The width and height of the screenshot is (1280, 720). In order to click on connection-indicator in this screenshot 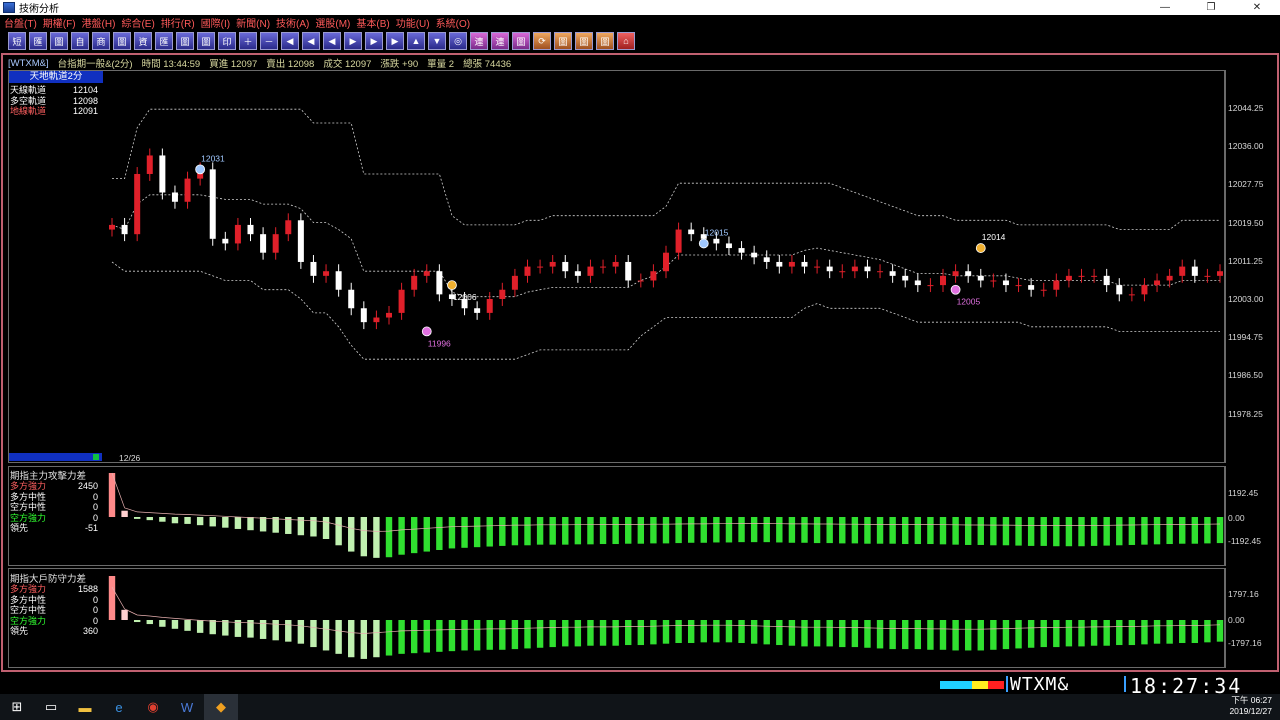, I will do `click(972, 685)`.